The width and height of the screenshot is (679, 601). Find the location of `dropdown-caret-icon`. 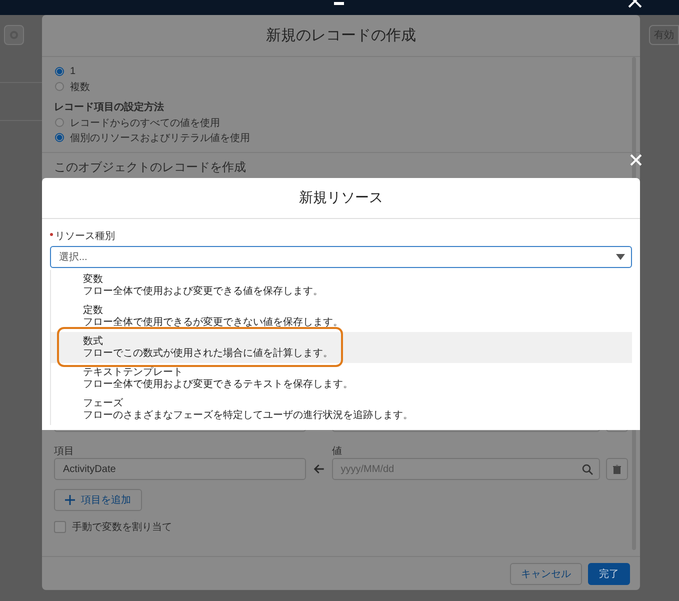

dropdown-caret-icon is located at coordinates (620, 257).